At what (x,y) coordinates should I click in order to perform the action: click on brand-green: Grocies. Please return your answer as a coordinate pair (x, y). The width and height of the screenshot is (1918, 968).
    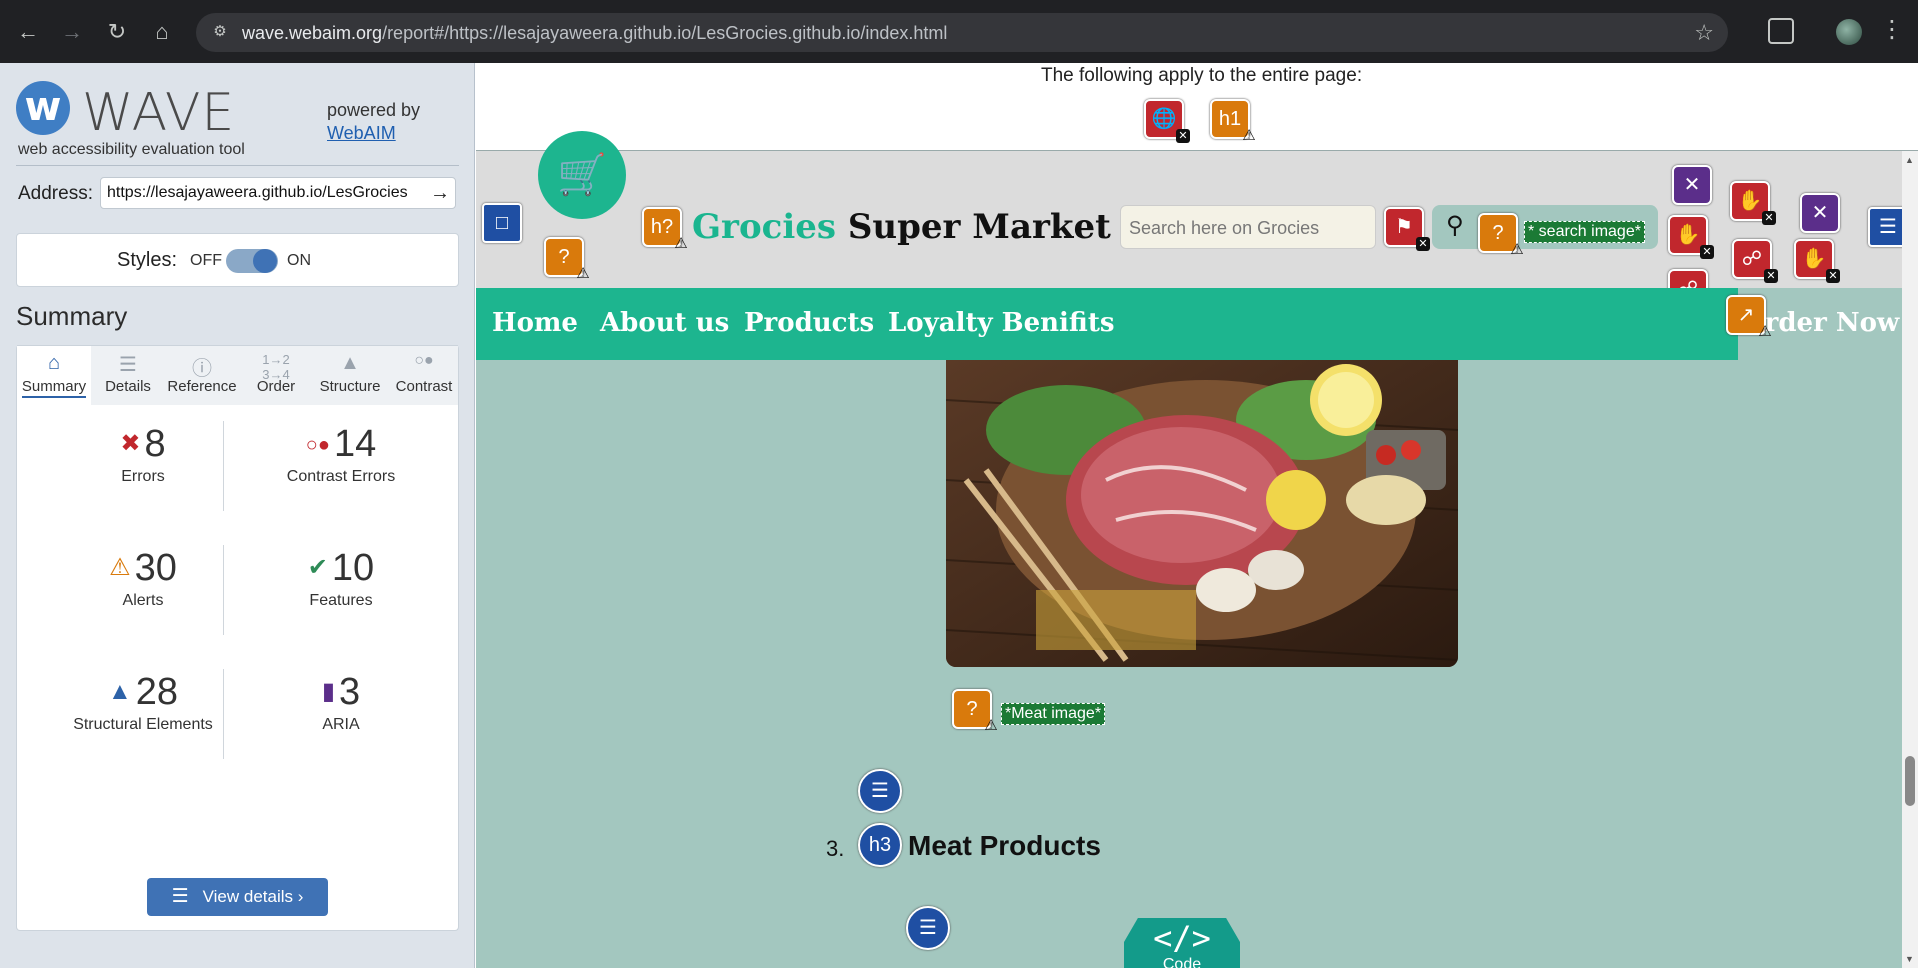
    Looking at the image, I should click on (764, 227).